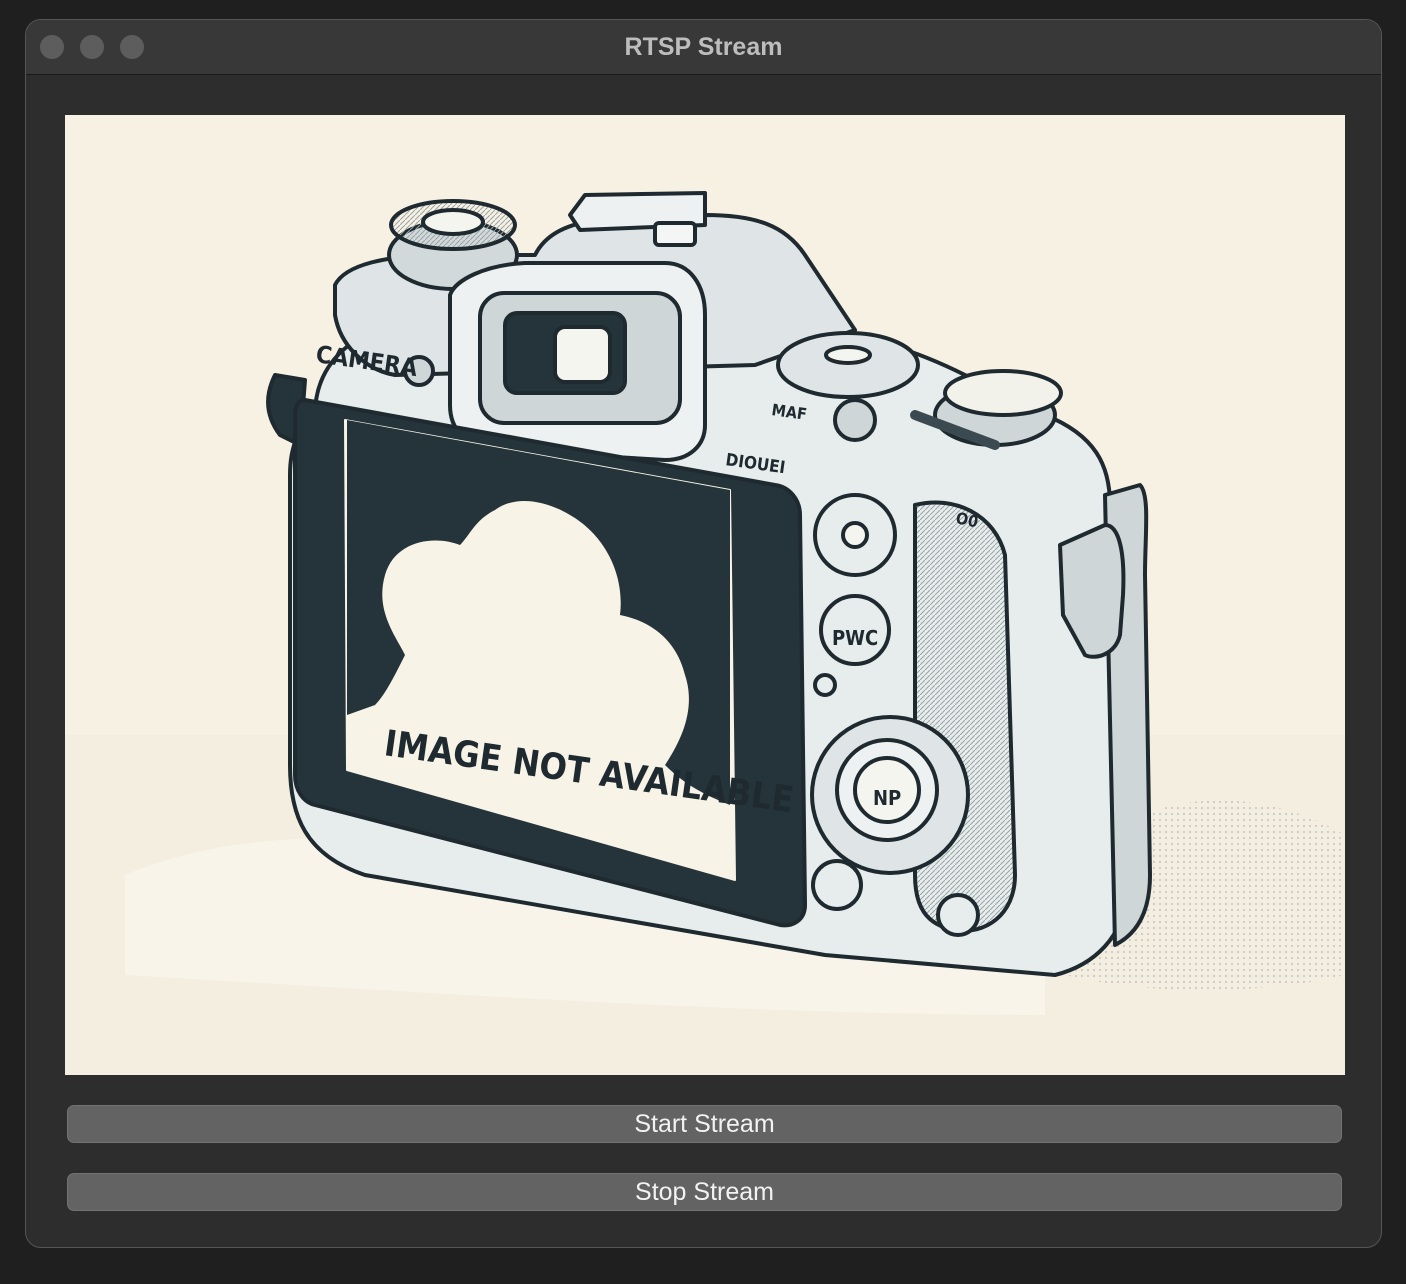  Describe the element at coordinates (855, 638) in the screenshot. I see `pwc-button-label: PWC` at that location.